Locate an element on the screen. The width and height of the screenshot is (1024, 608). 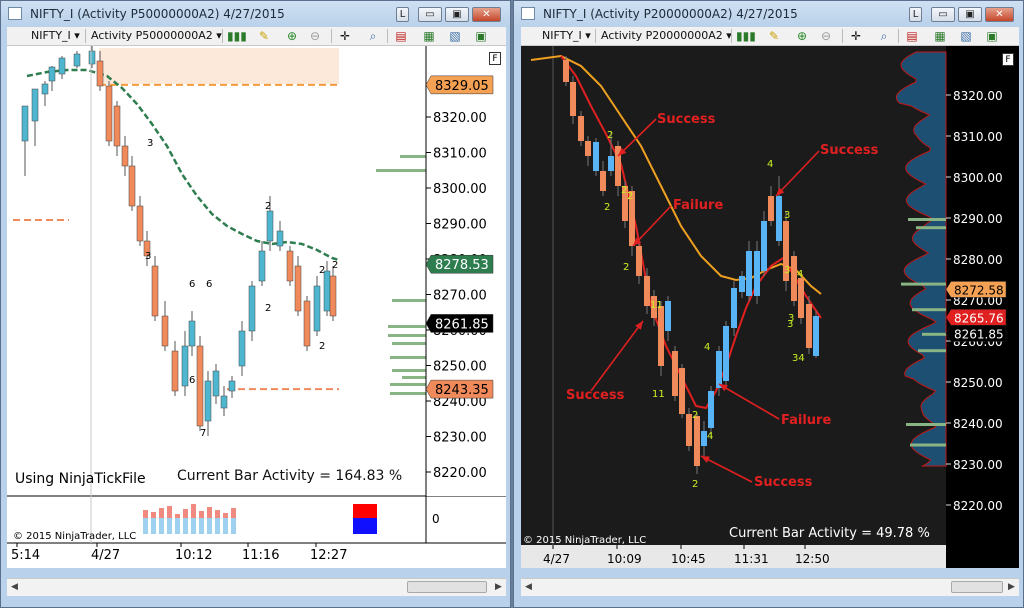
time-tick-label: 10:45 is located at coordinates (688, 559).